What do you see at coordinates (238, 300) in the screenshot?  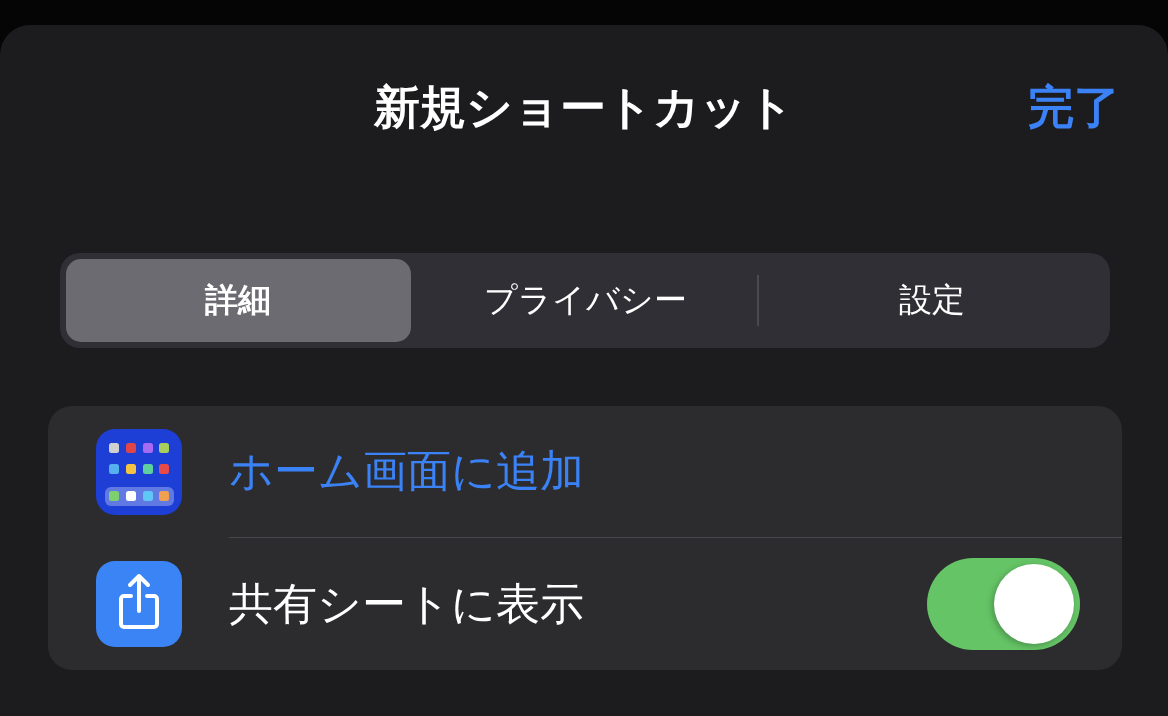 I see `segment-tab: 詳細` at bounding box center [238, 300].